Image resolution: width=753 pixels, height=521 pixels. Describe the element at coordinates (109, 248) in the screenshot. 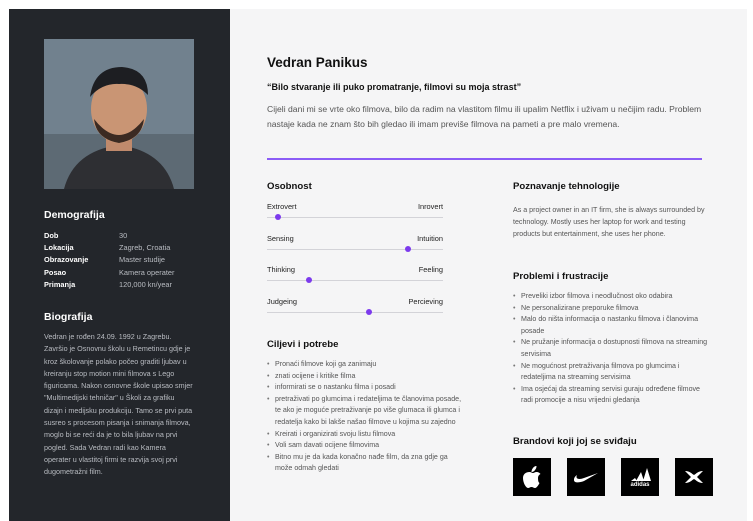

I see `demografija-row: Lokacija Zagreb, Croatia` at that location.